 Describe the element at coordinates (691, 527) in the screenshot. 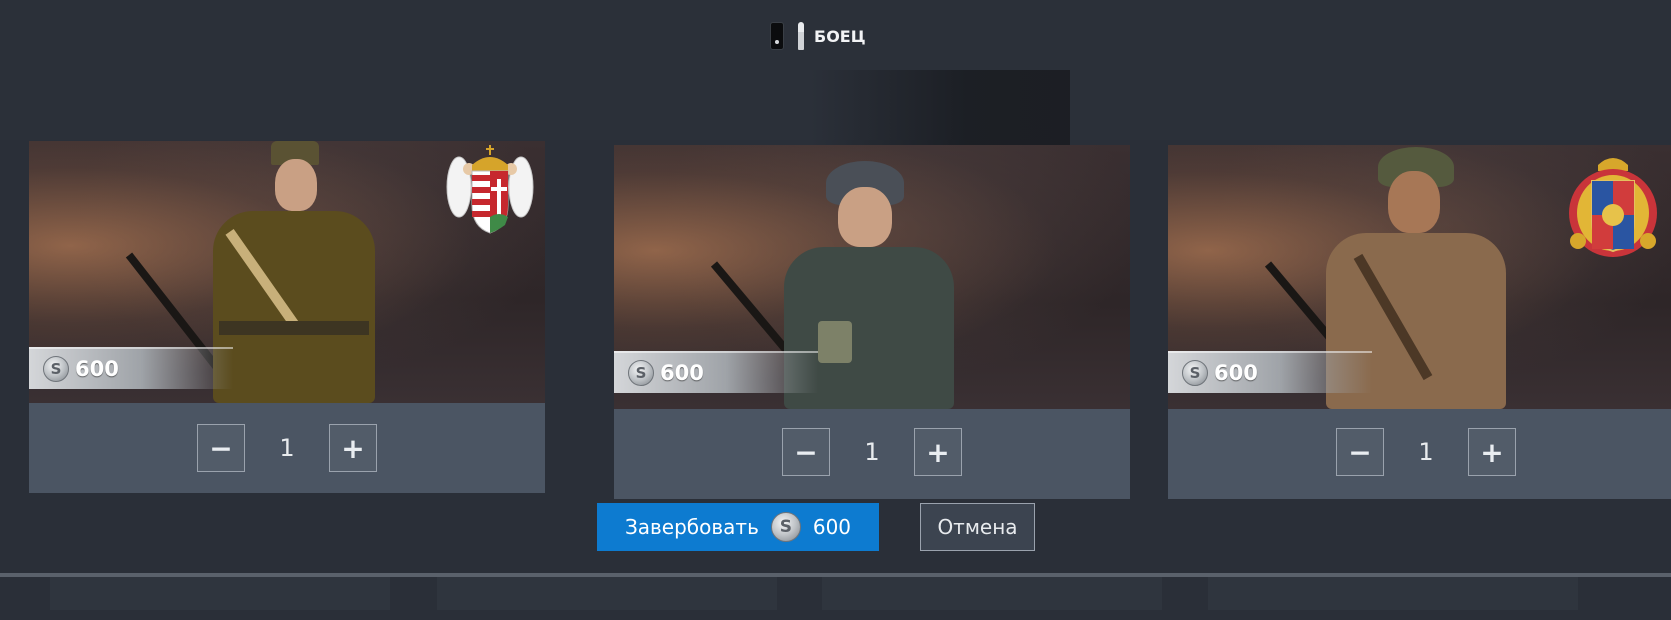

I see `recruit-button-label: Завербовать` at that location.